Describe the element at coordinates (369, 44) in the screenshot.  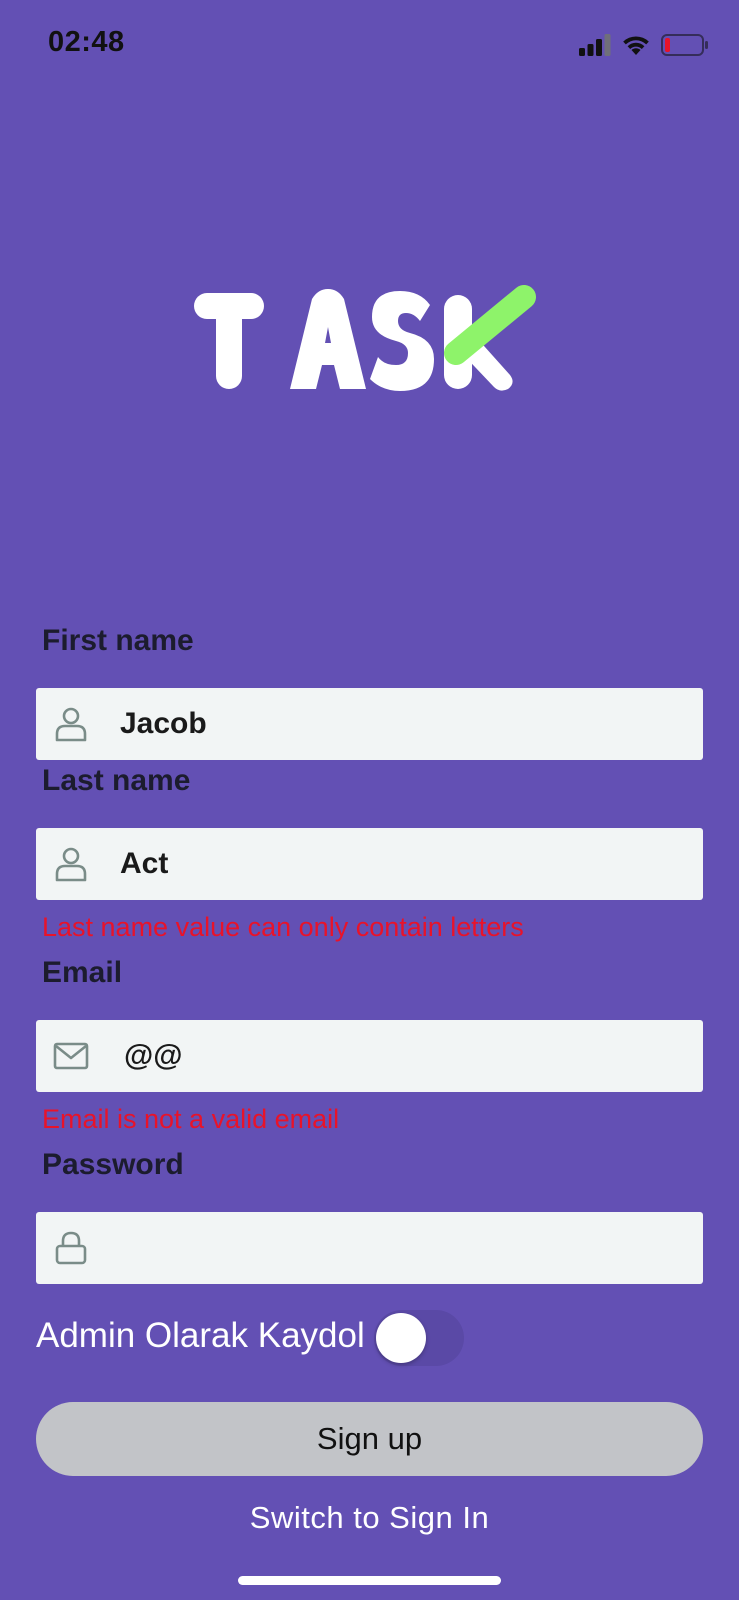
I see `status-bar: 02:48` at that location.